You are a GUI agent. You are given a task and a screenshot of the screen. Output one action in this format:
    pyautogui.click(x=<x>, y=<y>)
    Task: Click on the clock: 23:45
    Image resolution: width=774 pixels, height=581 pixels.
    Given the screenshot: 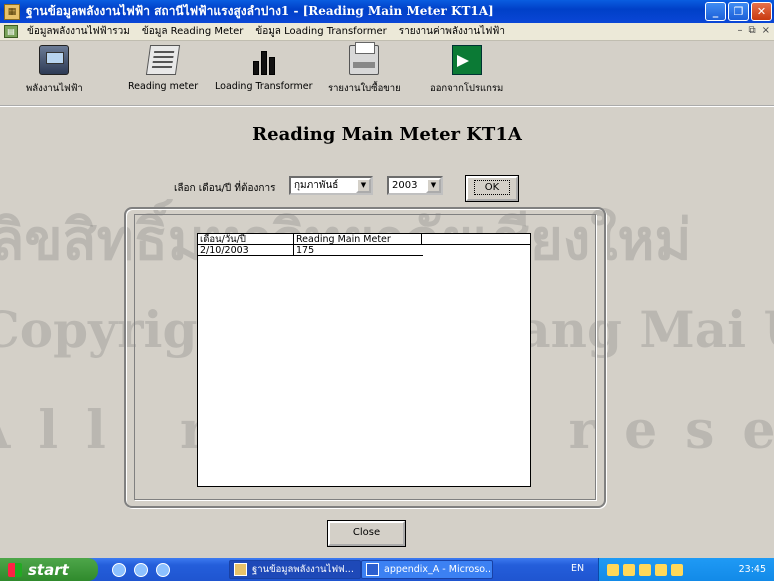 What is the action you would take?
    pyautogui.click(x=752, y=569)
    